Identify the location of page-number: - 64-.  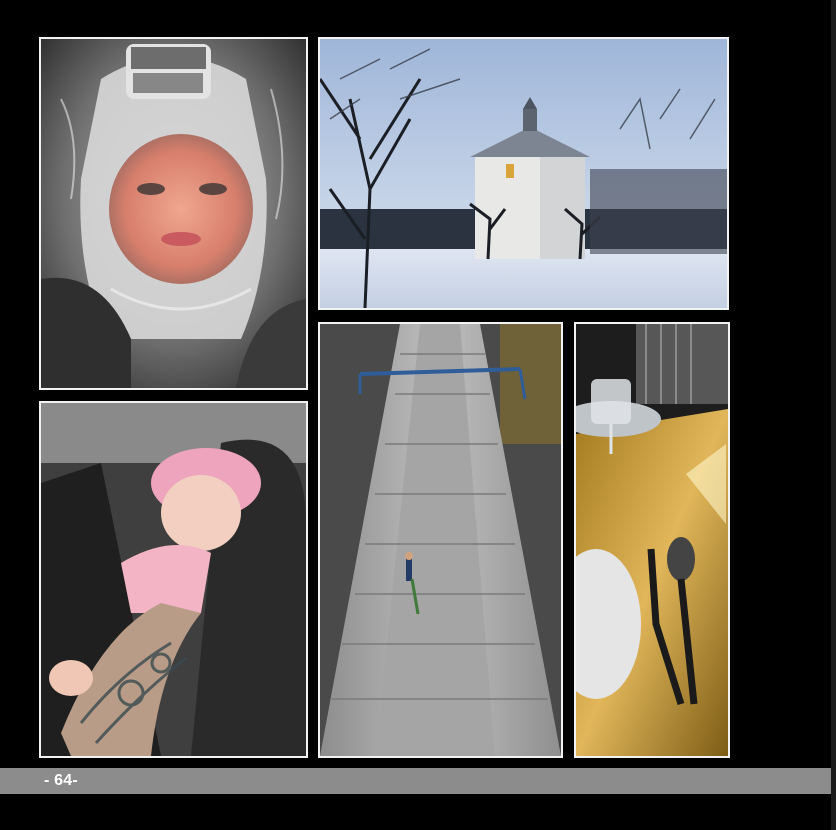
(61, 780).